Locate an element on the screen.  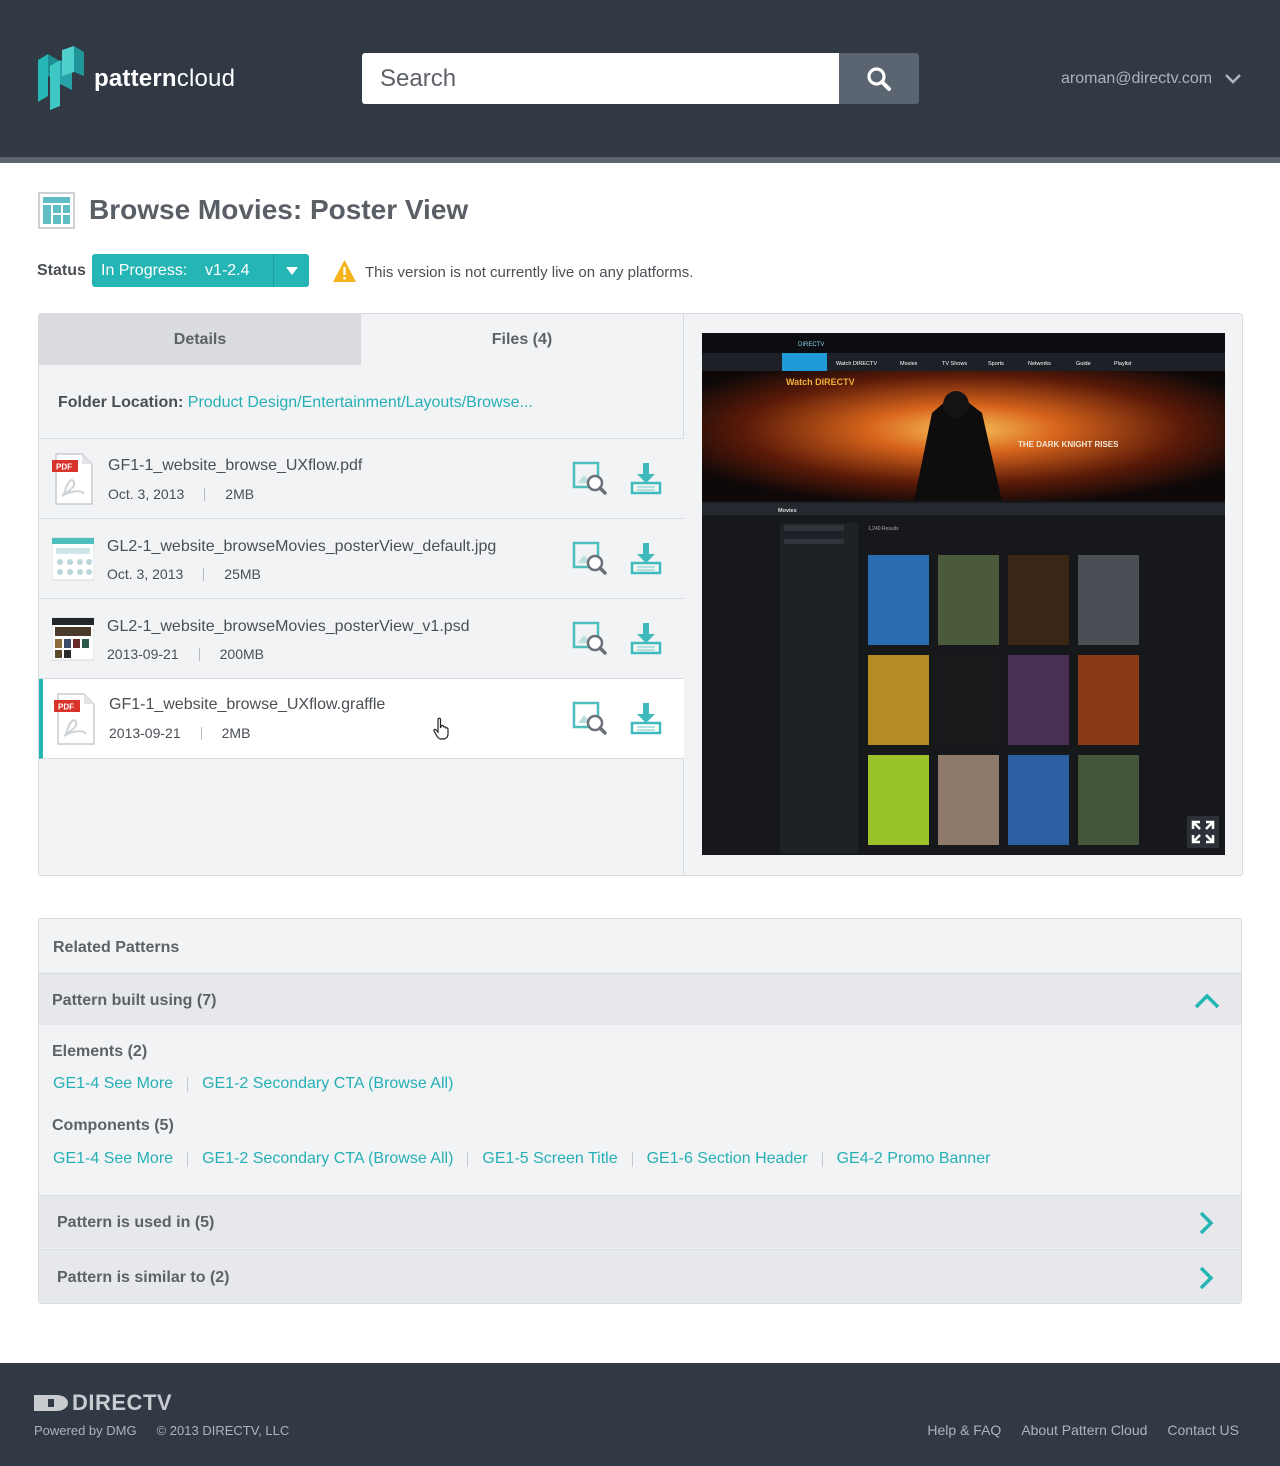
fullscreen-button is located at coordinates (1203, 832).